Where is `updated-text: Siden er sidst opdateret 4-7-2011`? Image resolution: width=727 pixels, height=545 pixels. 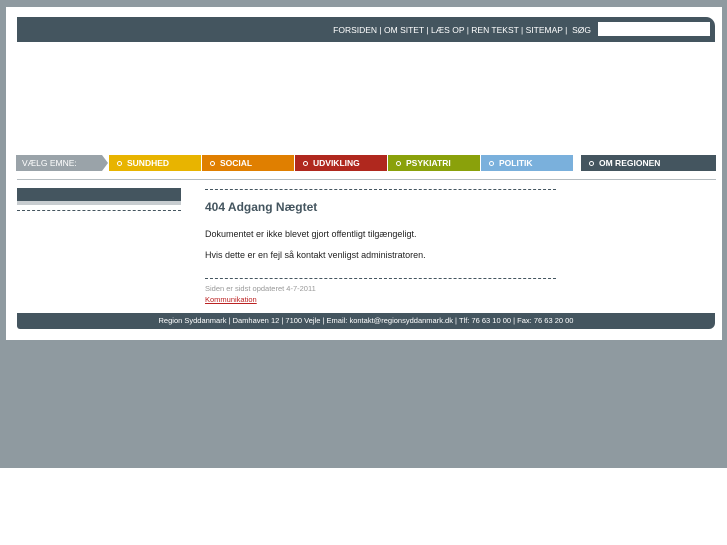 updated-text: Siden er sidst opdateret 4-7-2011 is located at coordinates (260, 288).